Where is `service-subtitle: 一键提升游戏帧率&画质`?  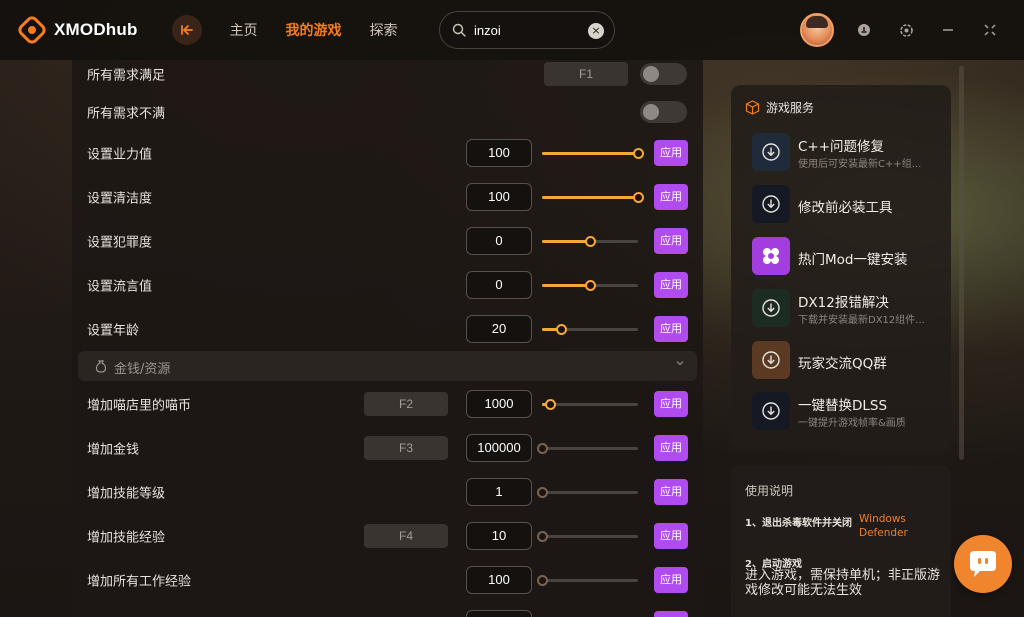 service-subtitle: 一键提升游戏帧率&画质 is located at coordinates (852, 423).